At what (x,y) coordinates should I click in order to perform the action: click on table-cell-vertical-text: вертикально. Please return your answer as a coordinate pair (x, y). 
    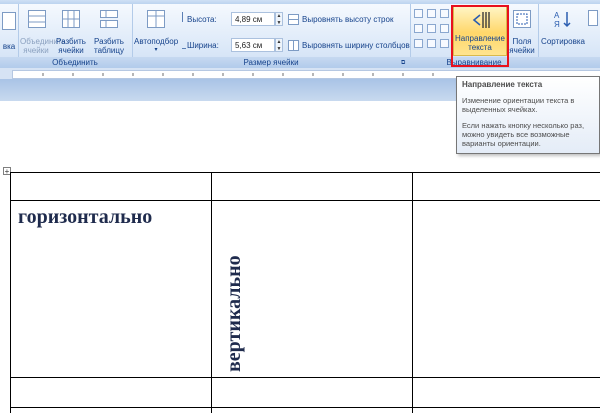
    Looking at the image, I should click on (234, 313).